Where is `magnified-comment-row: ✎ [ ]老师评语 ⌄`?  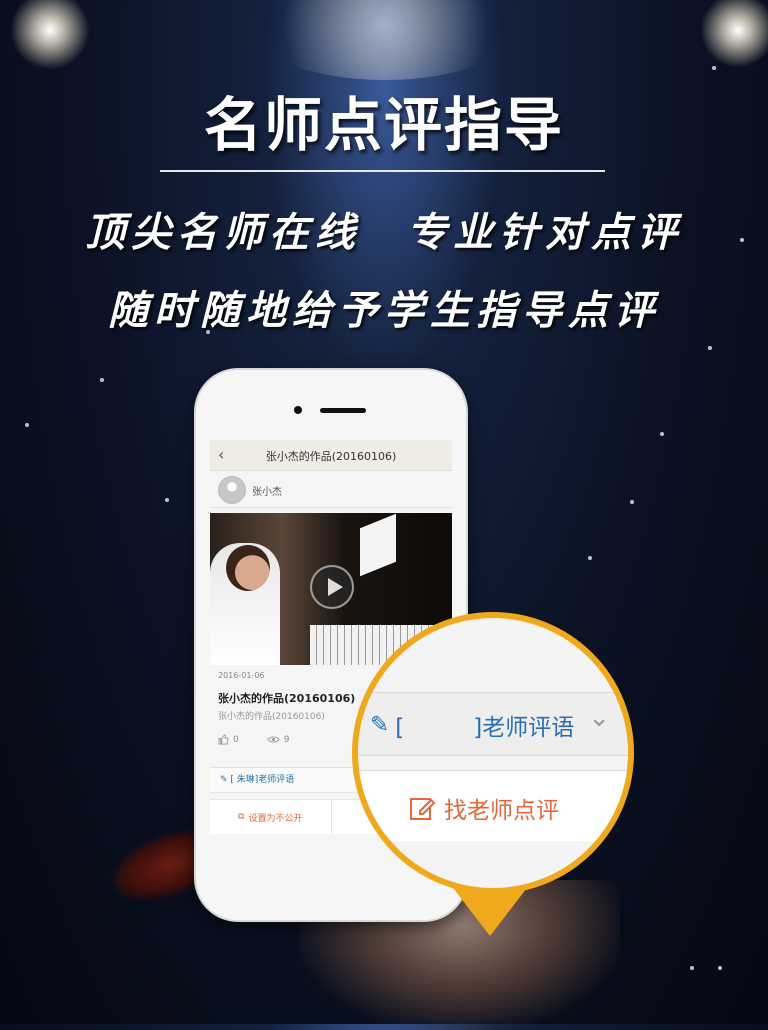 magnified-comment-row: ✎ [ ]老师评语 ⌄ is located at coordinates (493, 724).